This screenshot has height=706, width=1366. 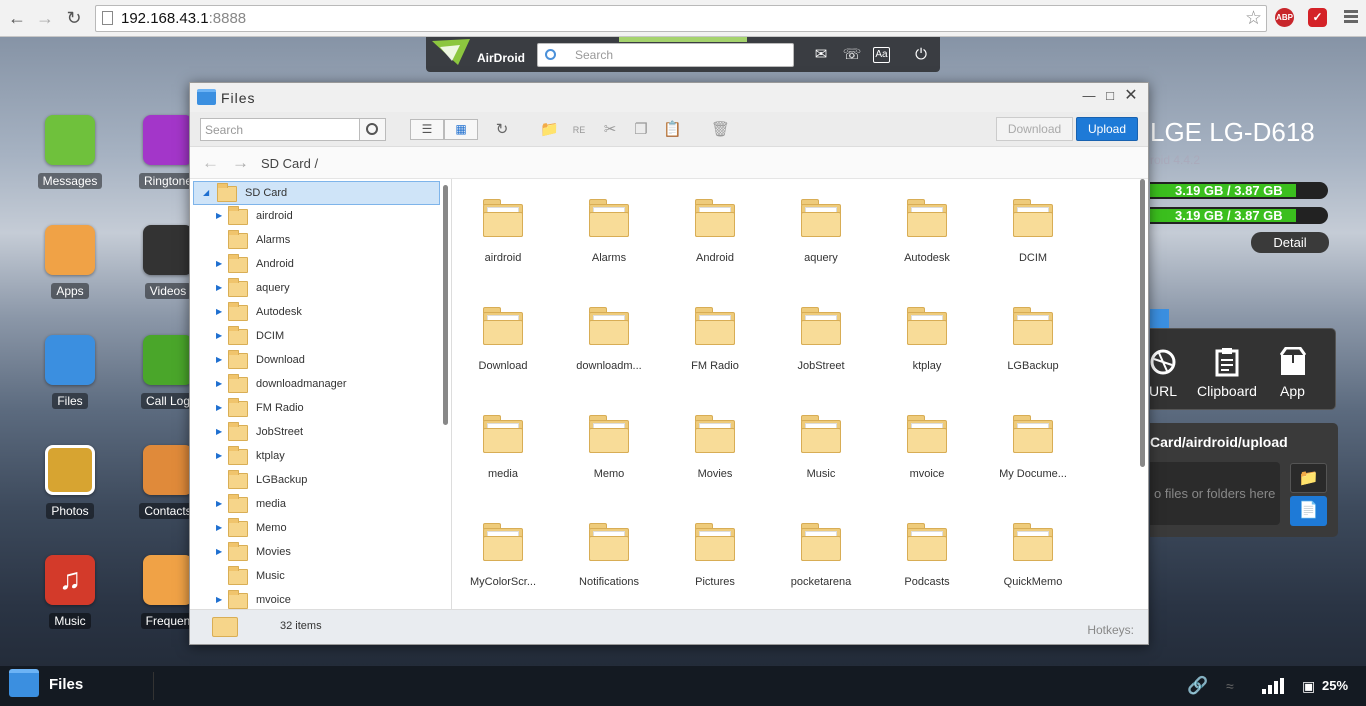 I want to click on minimize-icon: —, so click(x=1089, y=96).